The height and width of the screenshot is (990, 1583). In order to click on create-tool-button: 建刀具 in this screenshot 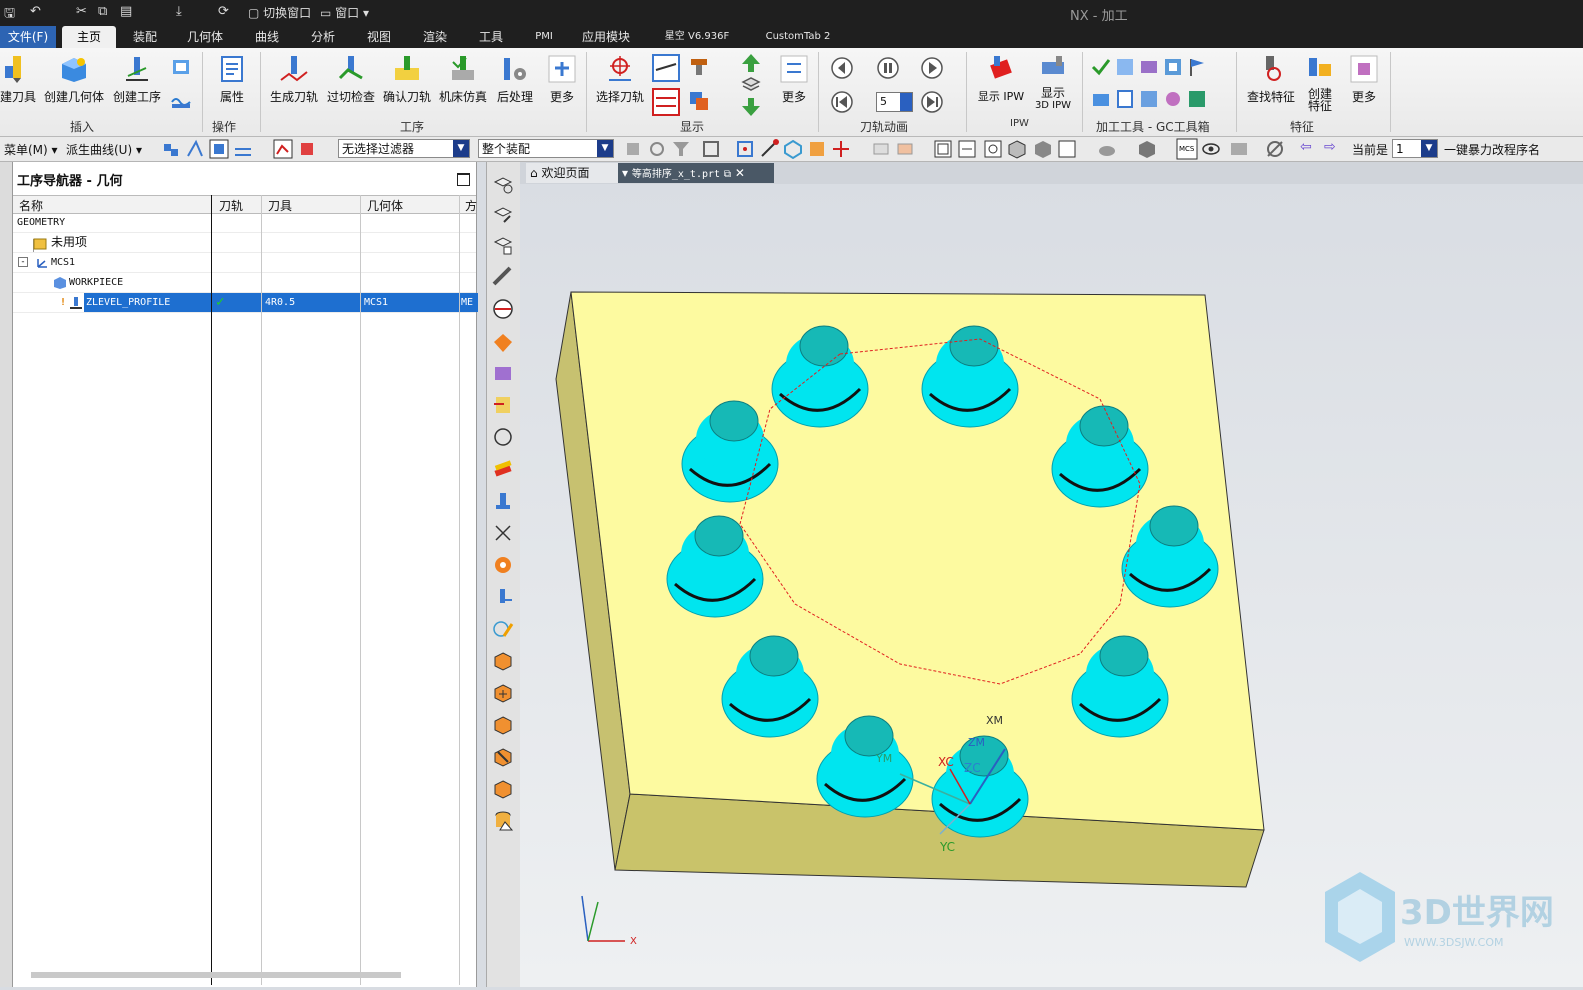, I will do `click(19, 79)`.